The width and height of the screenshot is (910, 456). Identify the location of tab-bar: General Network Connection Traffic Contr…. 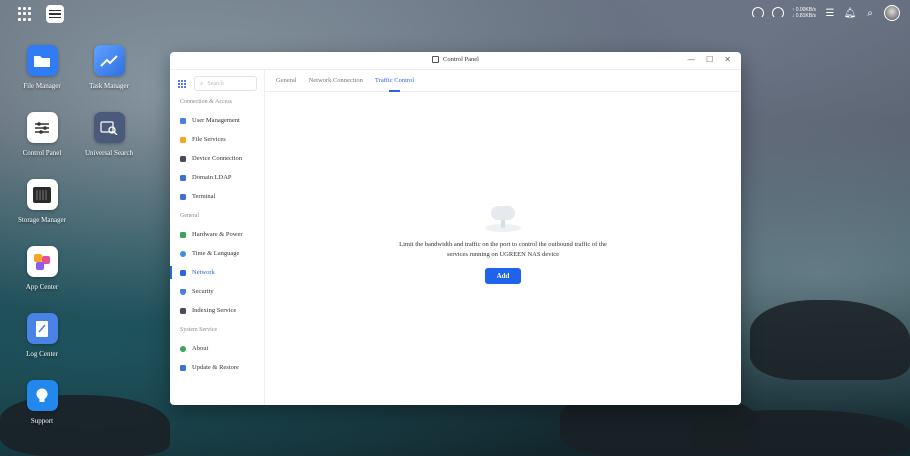
(503, 81).